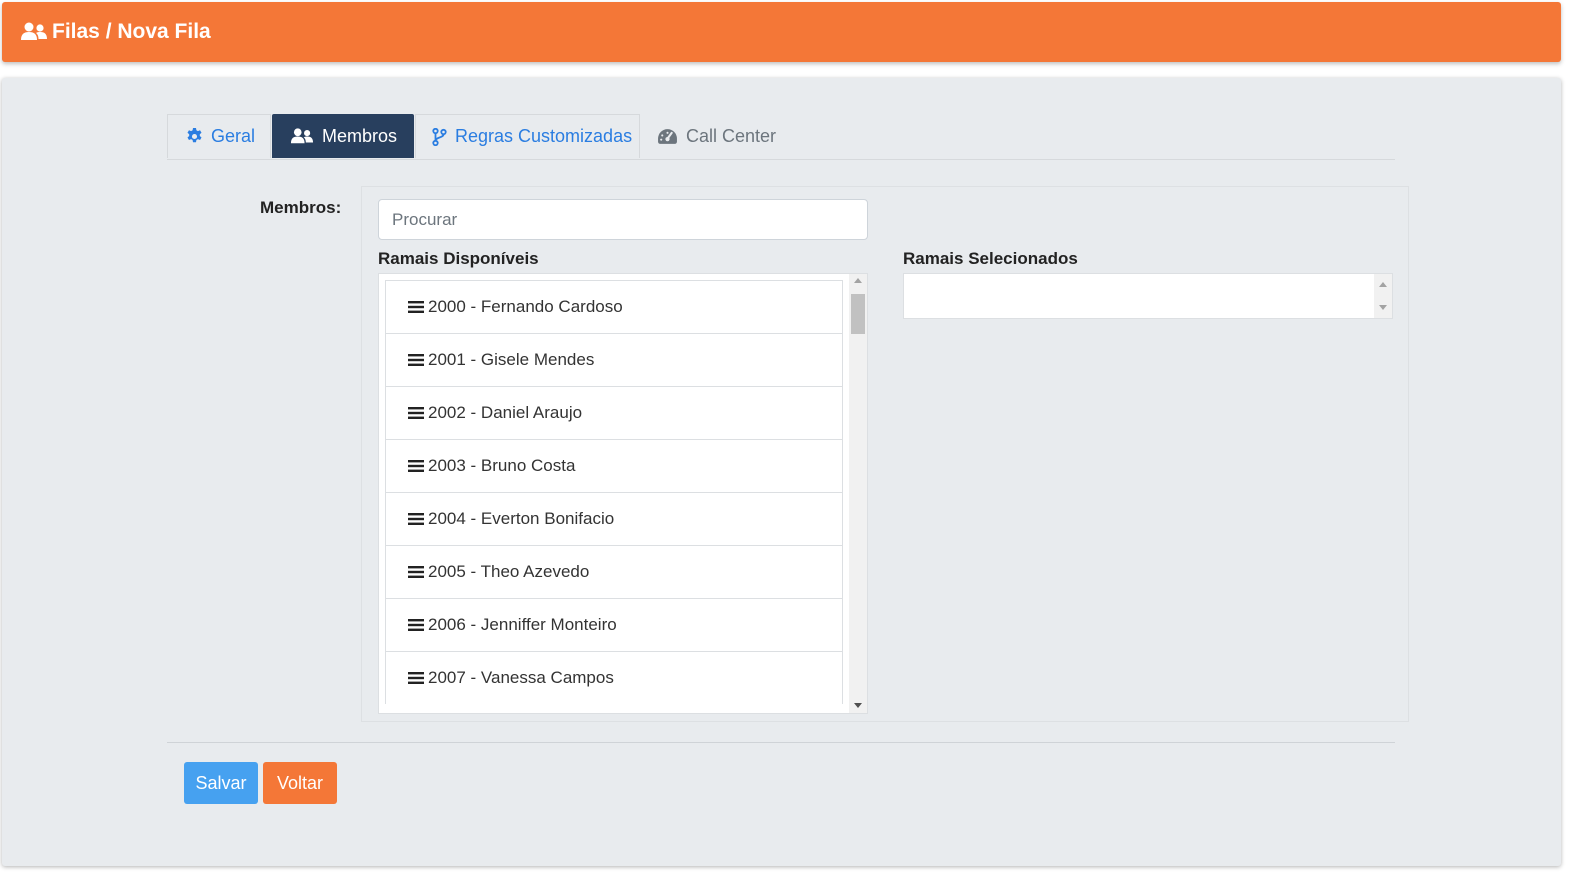 The height and width of the screenshot is (888, 1595). What do you see at coordinates (614, 359) in the screenshot?
I see `list-item: 2001 - Gisele Mendes` at bounding box center [614, 359].